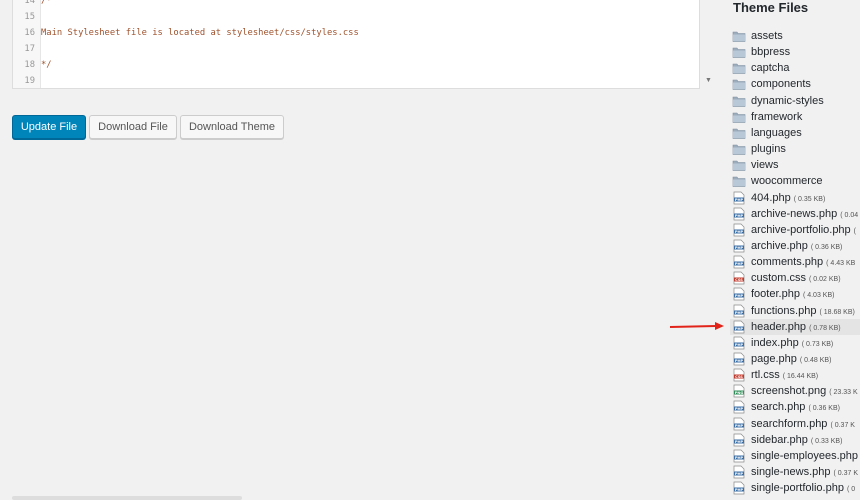 The height and width of the screenshot is (500, 860). I want to click on download-theme-button: Download Theme, so click(232, 127).